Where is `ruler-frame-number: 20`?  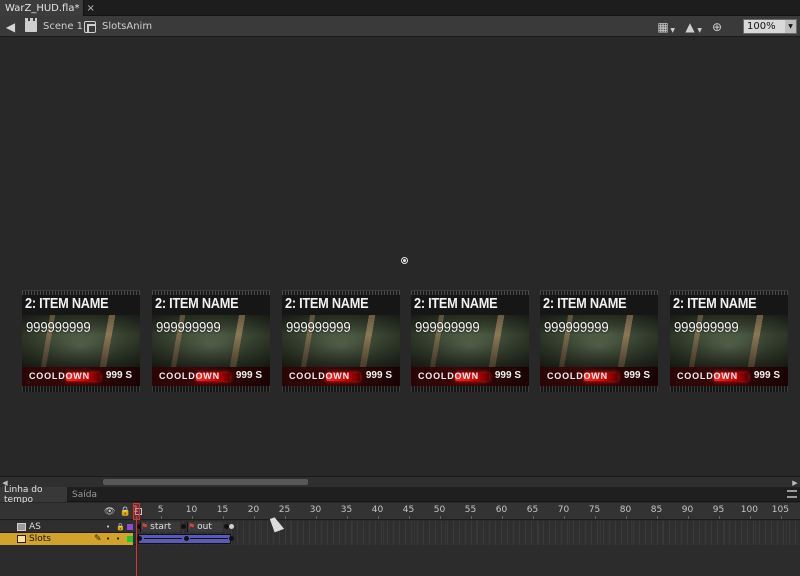
ruler-frame-number: 20 is located at coordinates (253, 510).